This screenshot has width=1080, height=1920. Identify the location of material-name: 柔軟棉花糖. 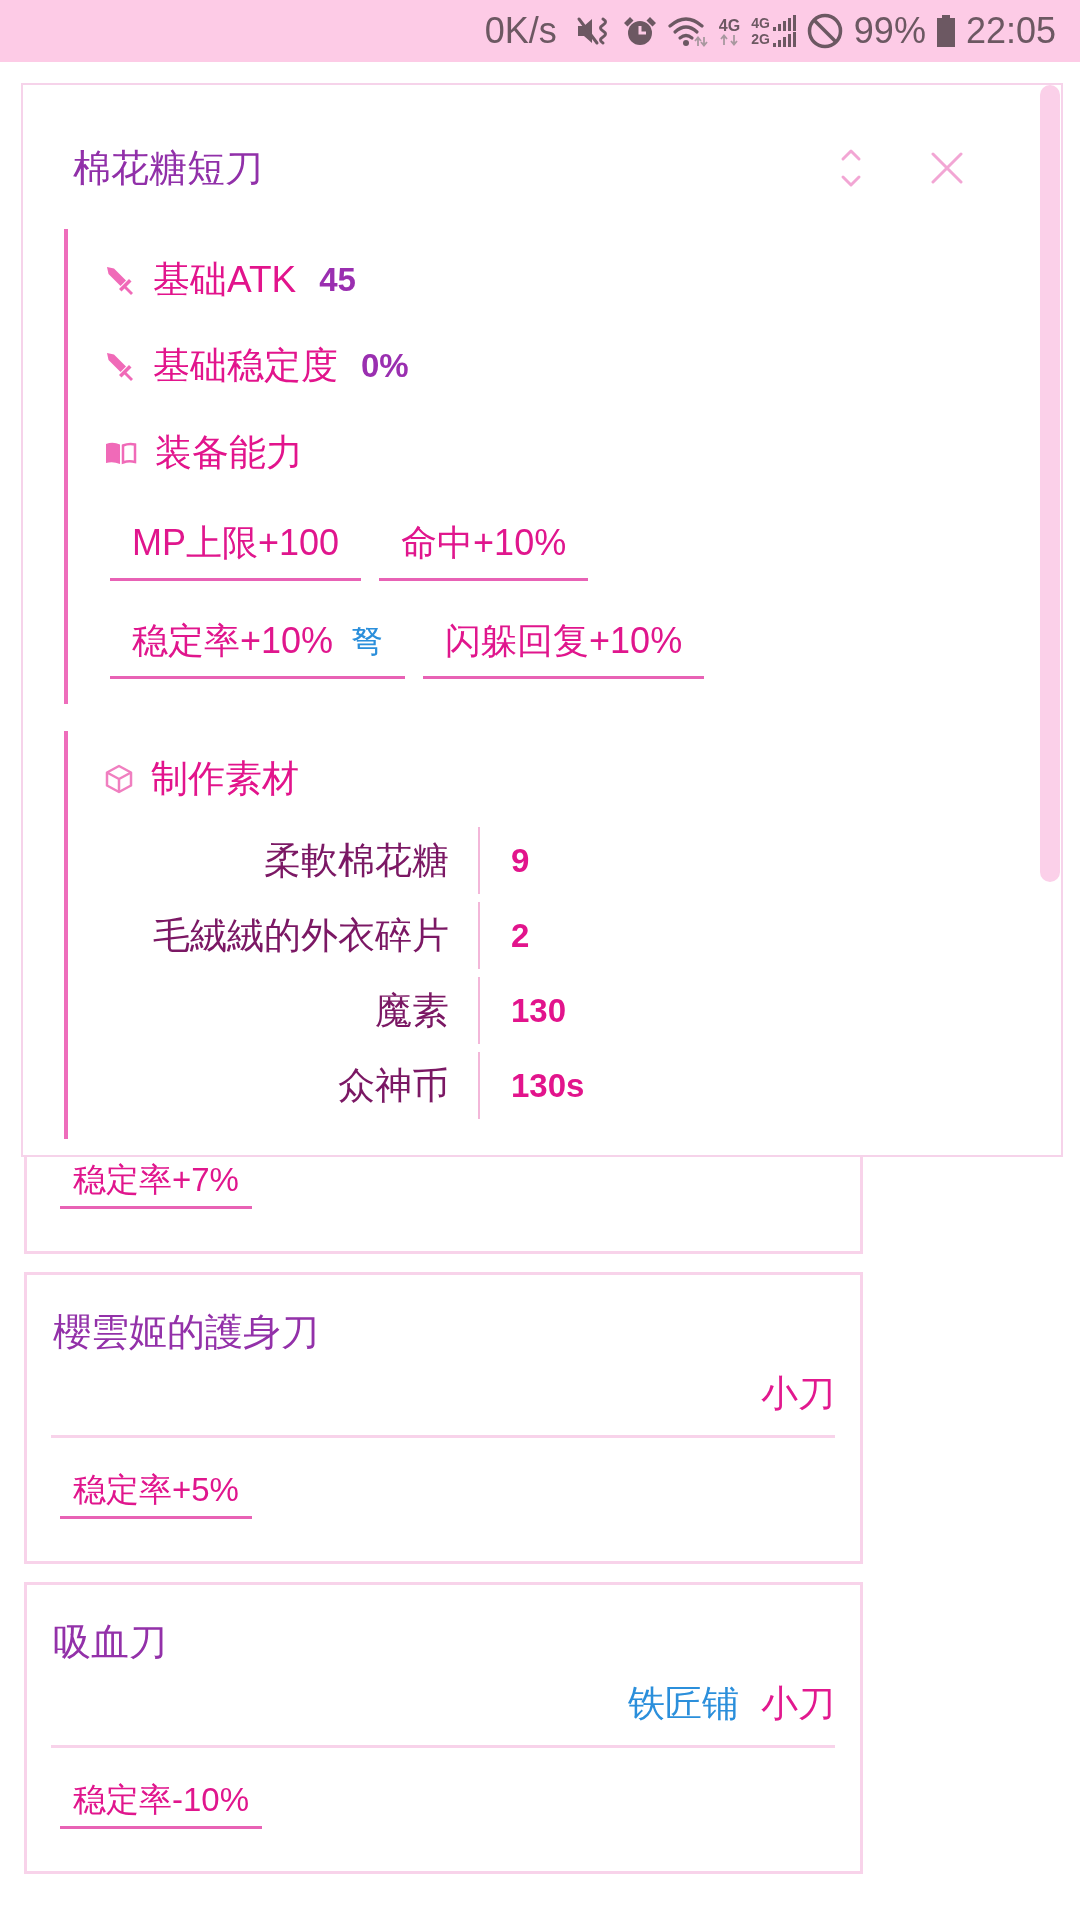
(356, 860).